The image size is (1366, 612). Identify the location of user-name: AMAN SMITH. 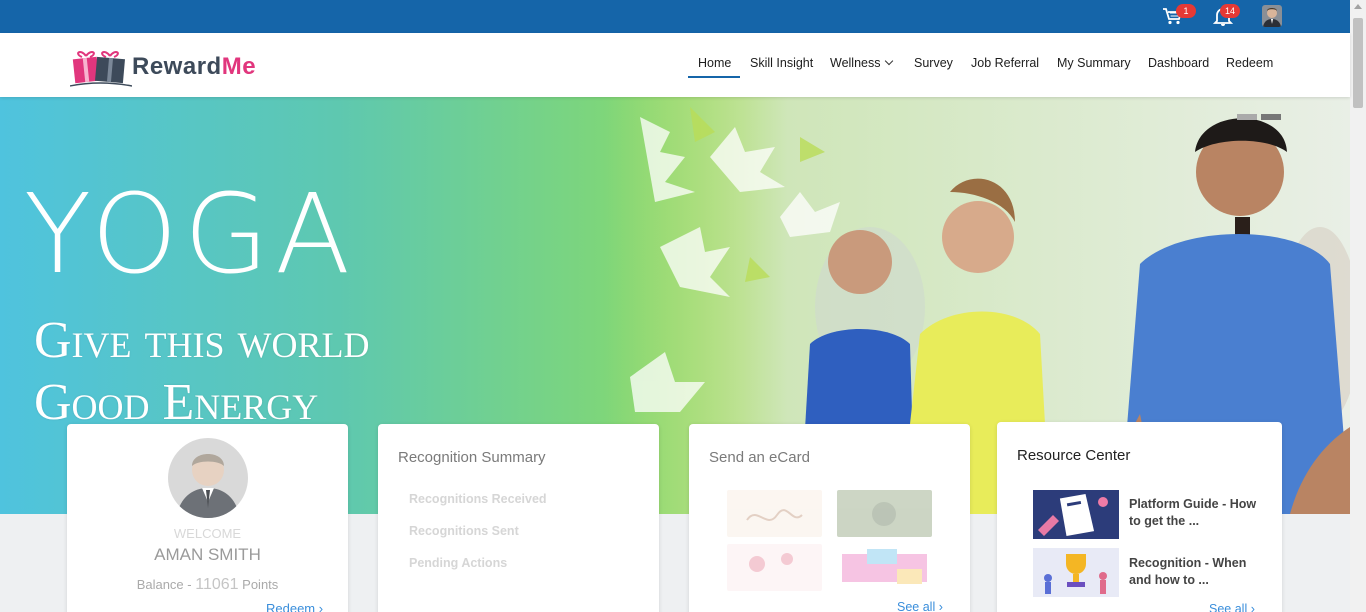
(207, 554).